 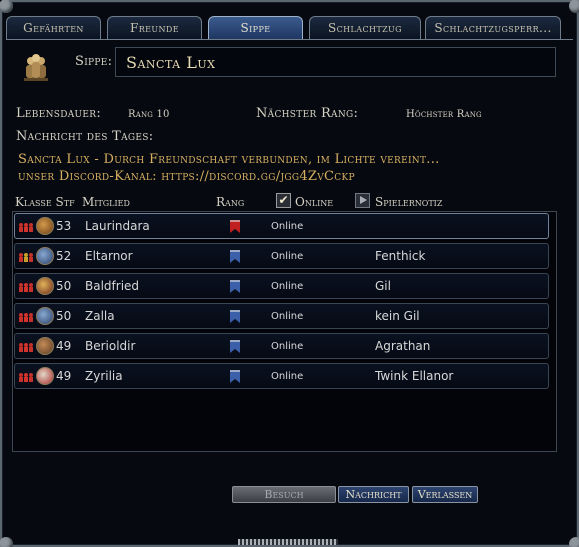 I want to click on tab-divider, so click(x=289, y=39).